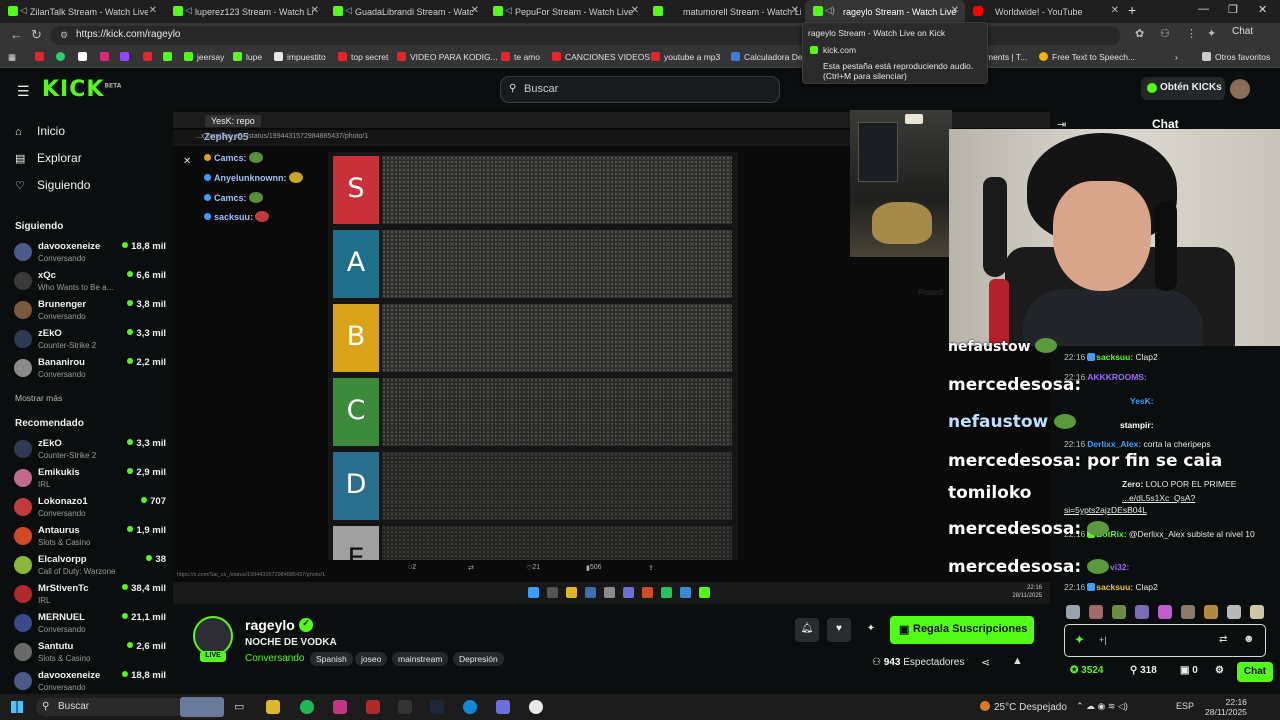  What do you see at coordinates (331, 659) in the screenshot?
I see `tag-chip: Spanish` at bounding box center [331, 659].